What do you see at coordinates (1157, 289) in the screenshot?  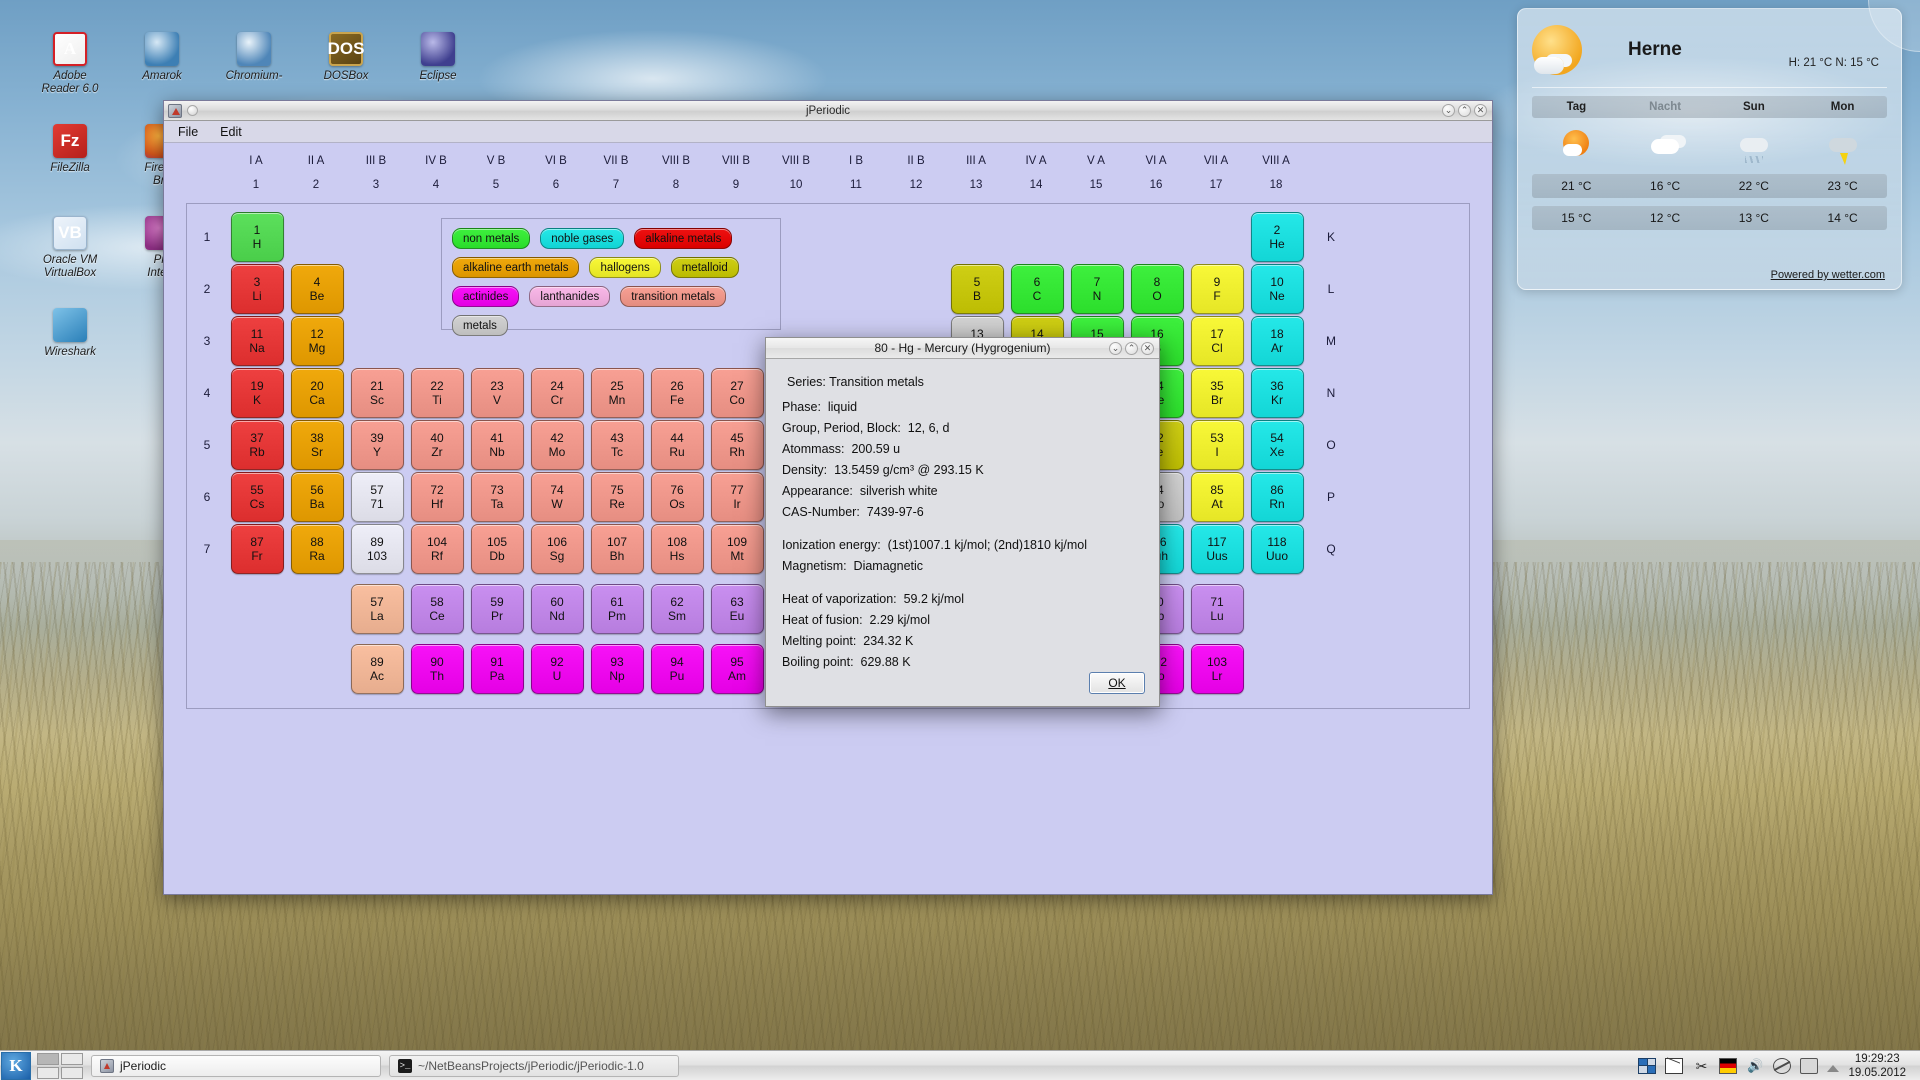 I see `element-cell: 8O` at bounding box center [1157, 289].